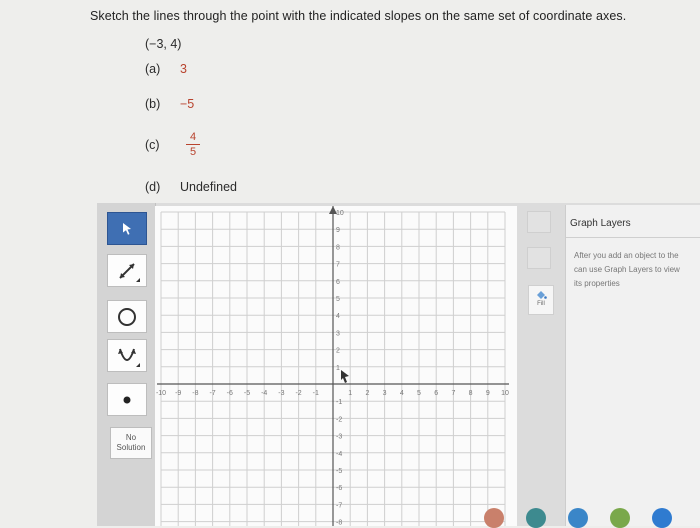  I want to click on y-tick-label: -4, so click(339, 454).